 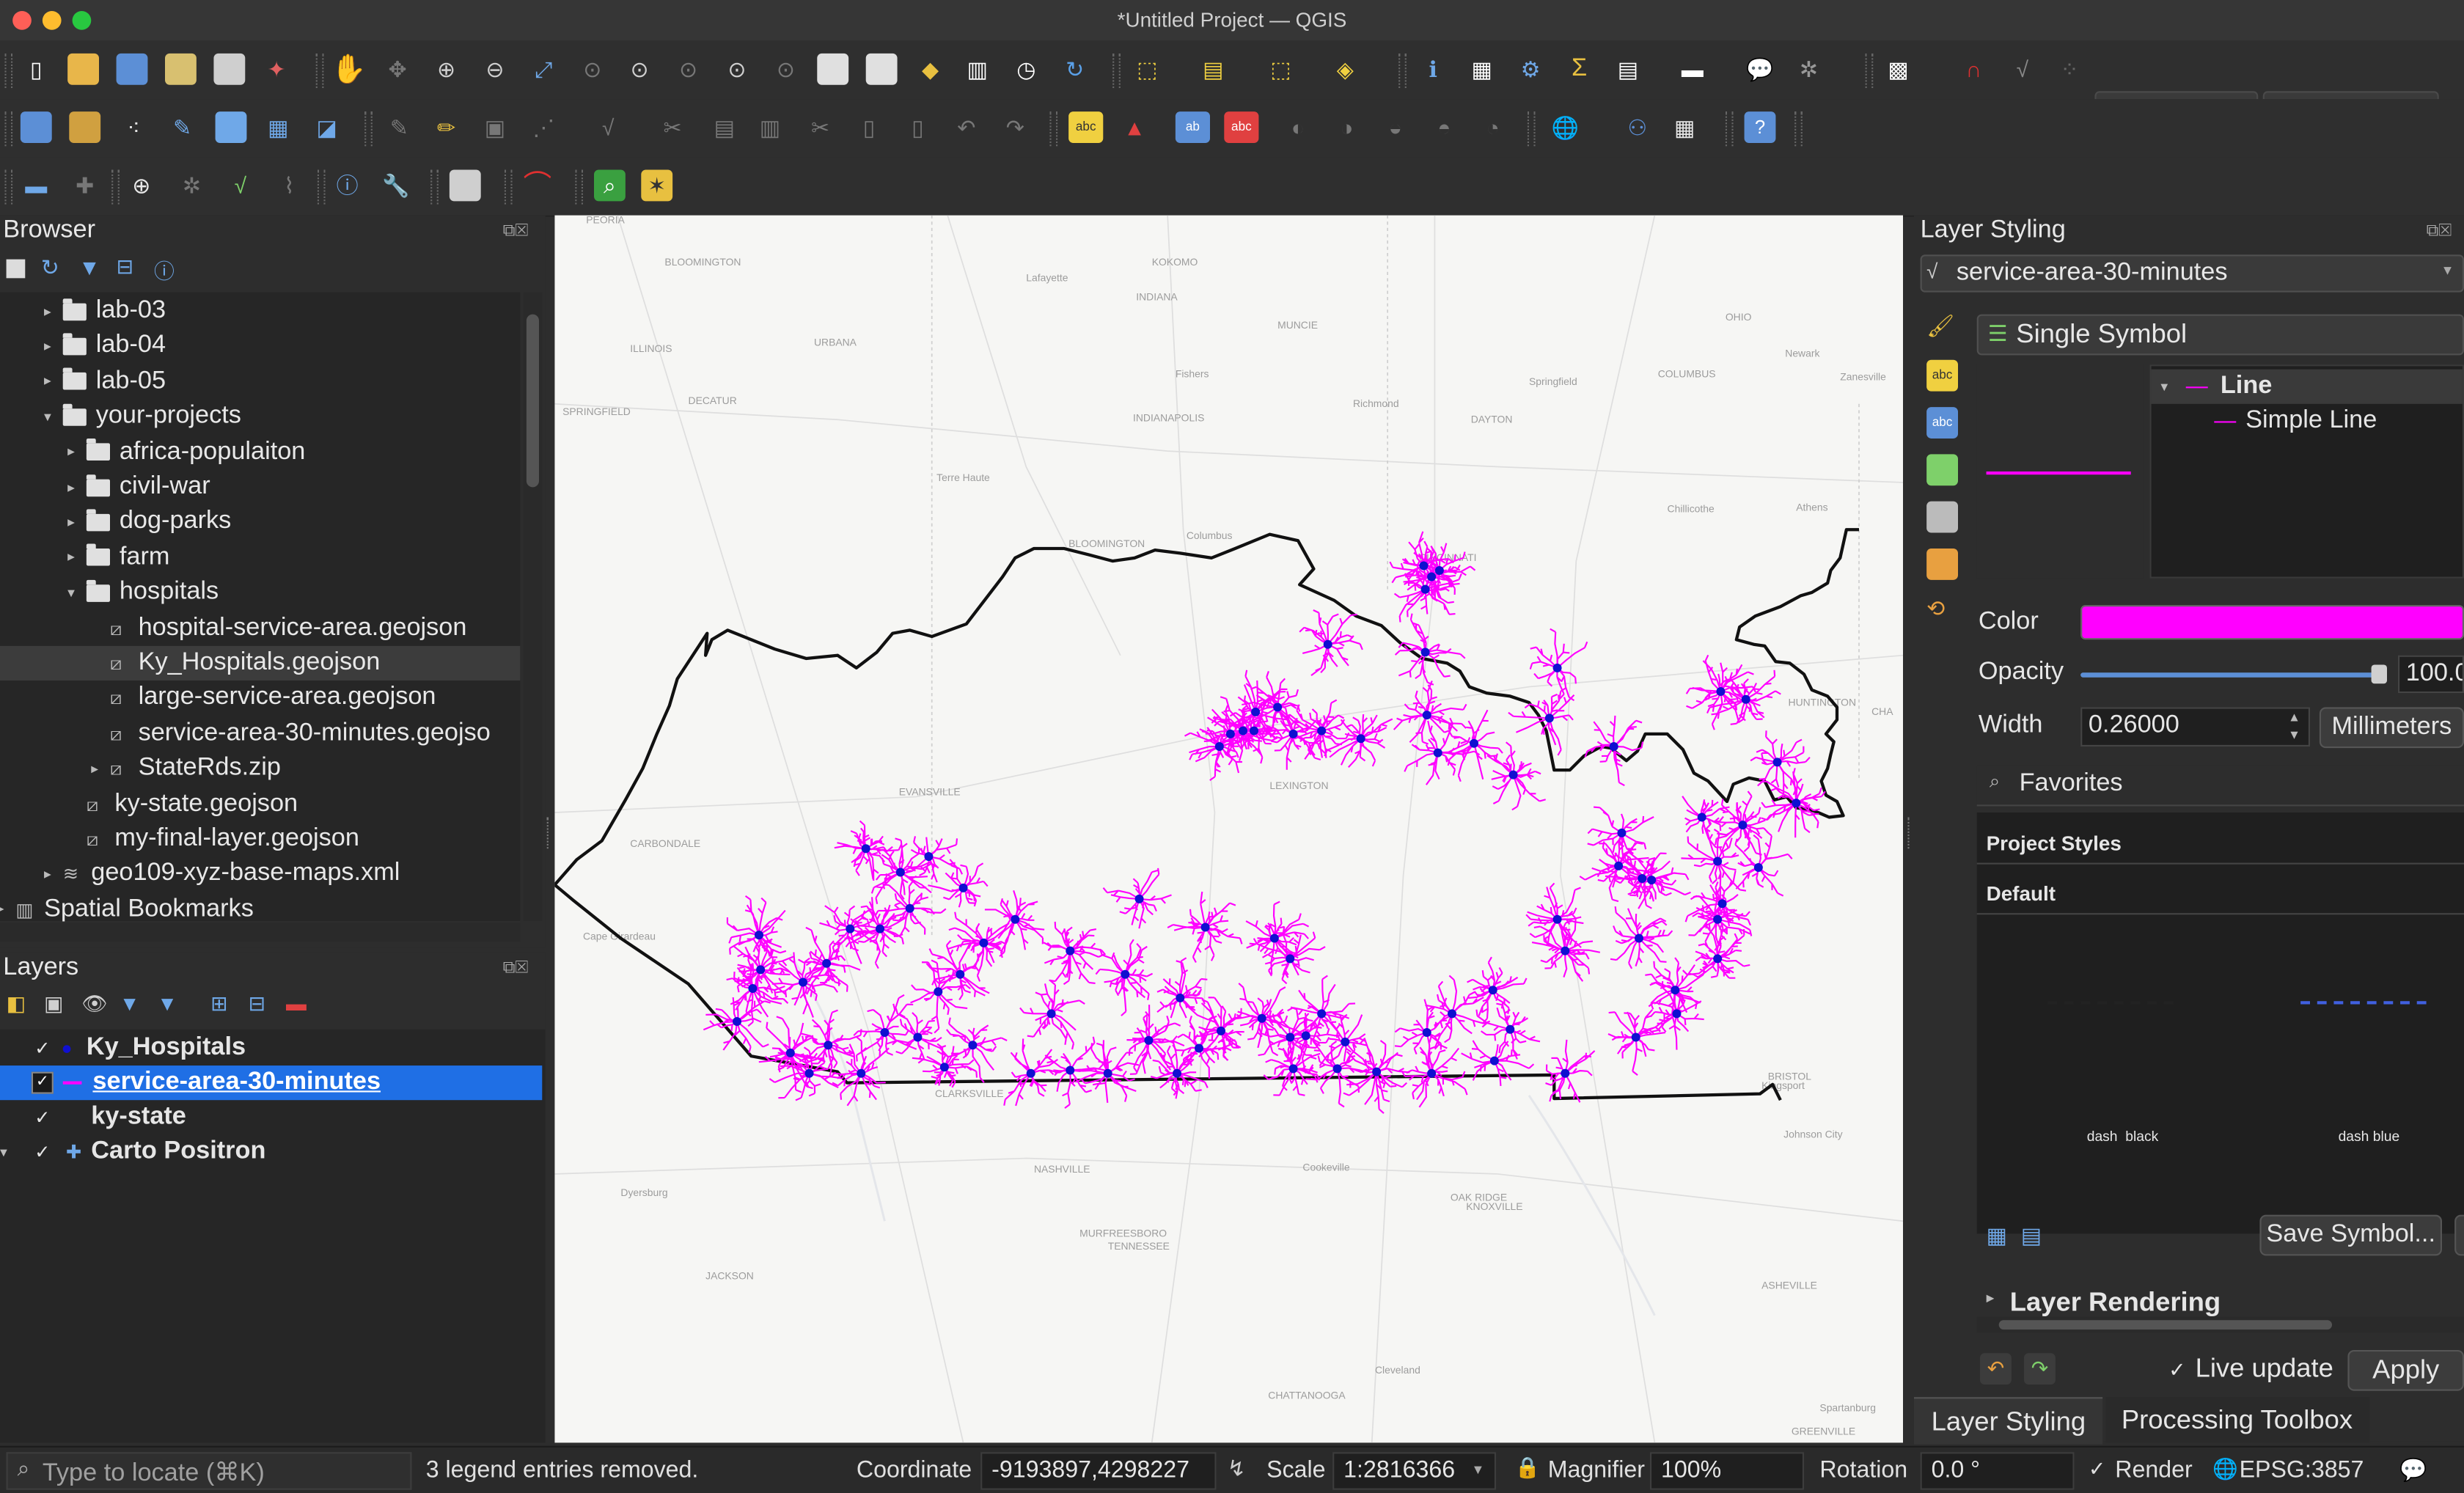 I want to click on browser-item: ⧄ ky-state.geojson, so click(x=260, y=804).